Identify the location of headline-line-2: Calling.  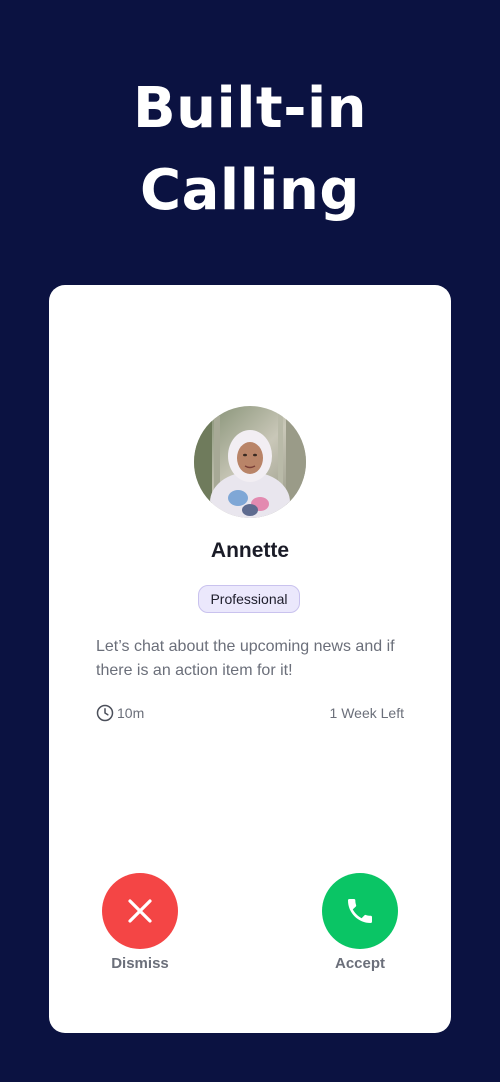
(250, 190).